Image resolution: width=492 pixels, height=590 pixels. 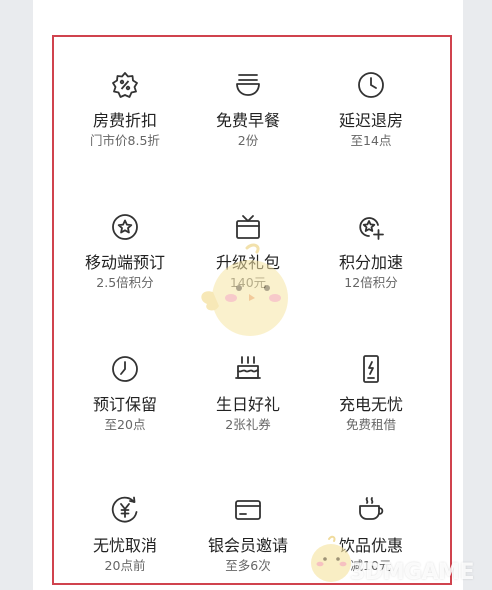 I want to click on yen-refund-icon, so click(x=125, y=510).